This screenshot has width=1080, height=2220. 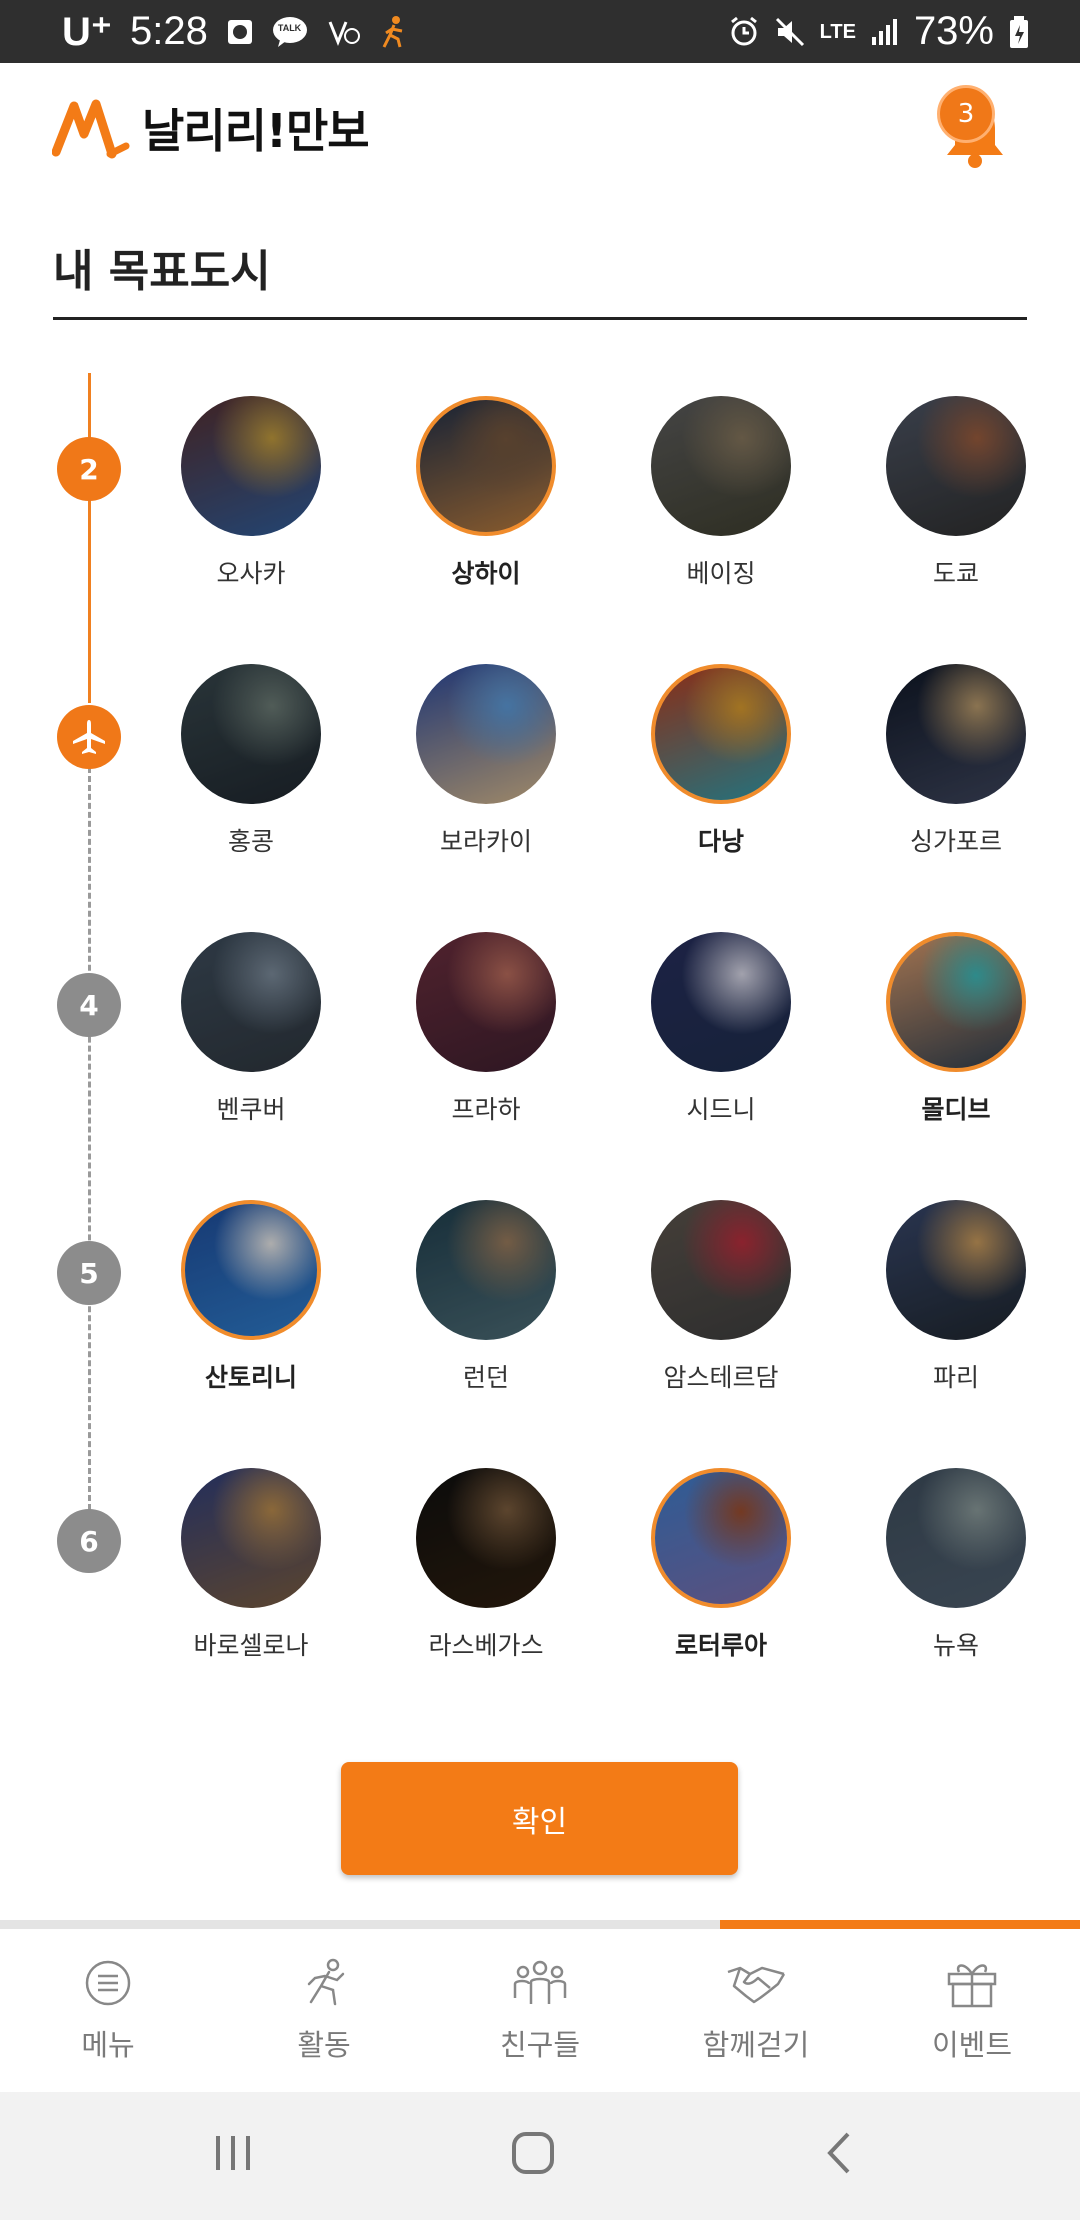 I want to click on friends-icon, so click(x=540, y=1982).